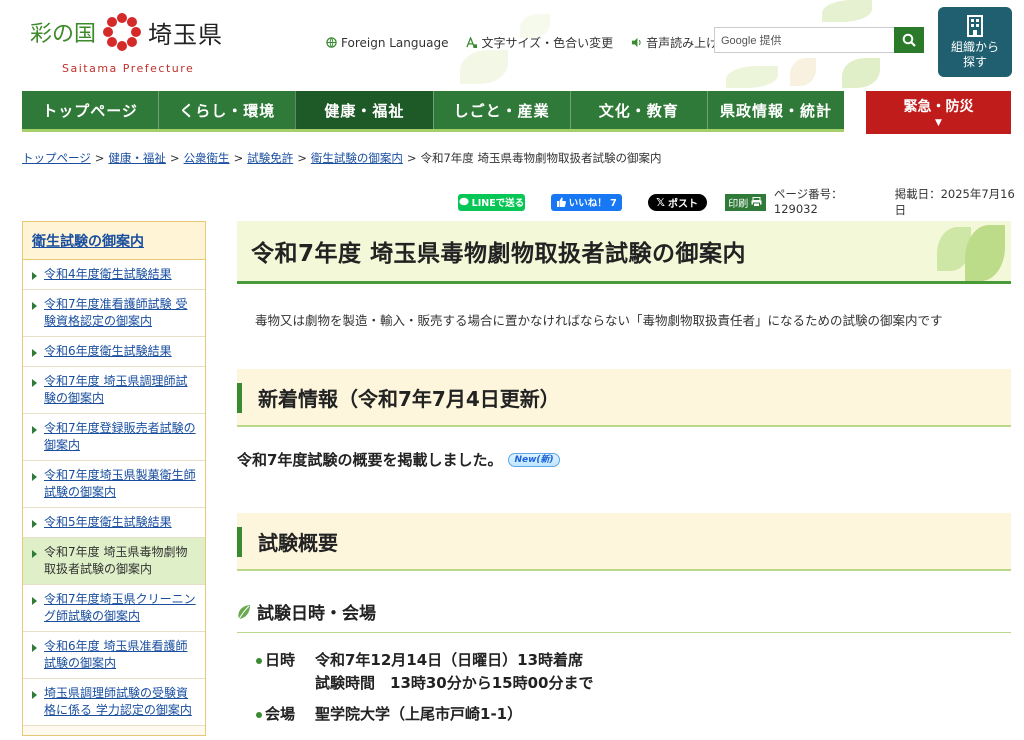 The width and height of the screenshot is (1024, 740). Describe the element at coordinates (56, 158) in the screenshot. I see `breadcrumb-link: トップページ` at that location.